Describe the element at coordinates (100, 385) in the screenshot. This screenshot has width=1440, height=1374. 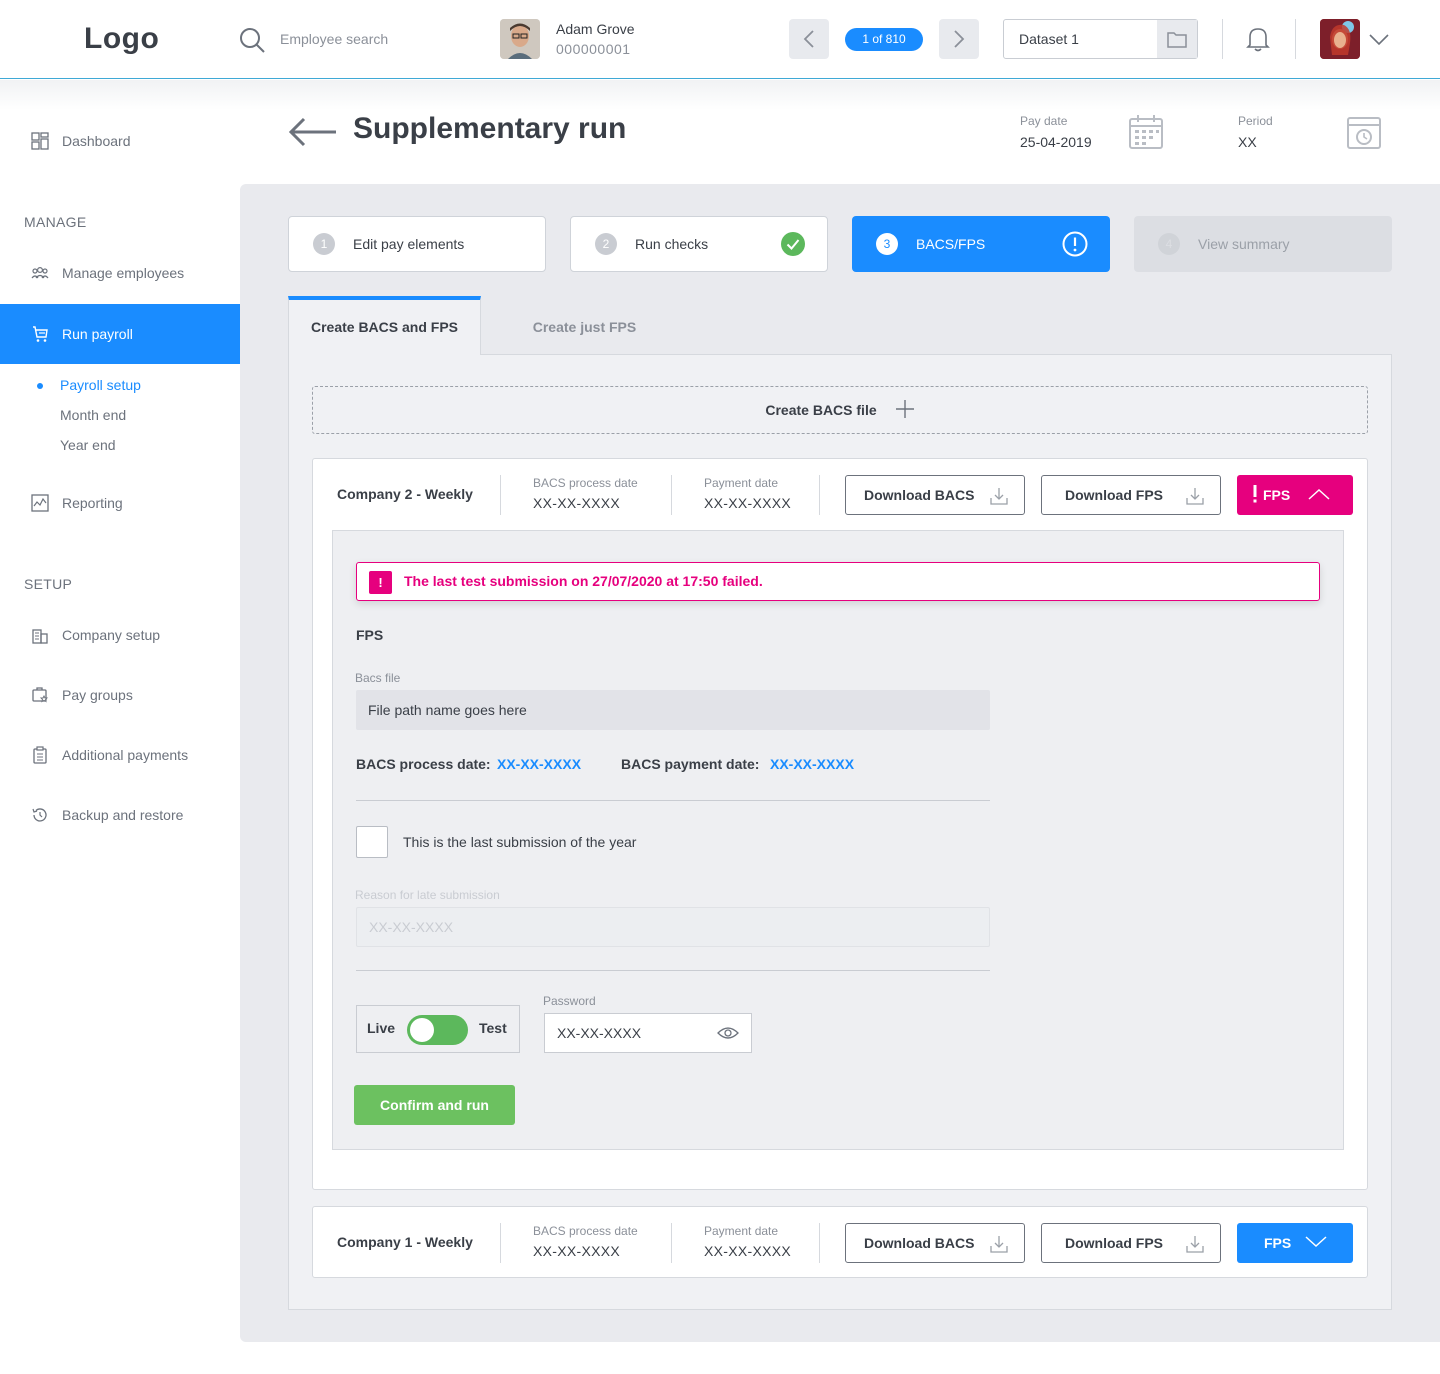
I see `sidebar-subitem-payroll-setup: Payroll setup` at that location.